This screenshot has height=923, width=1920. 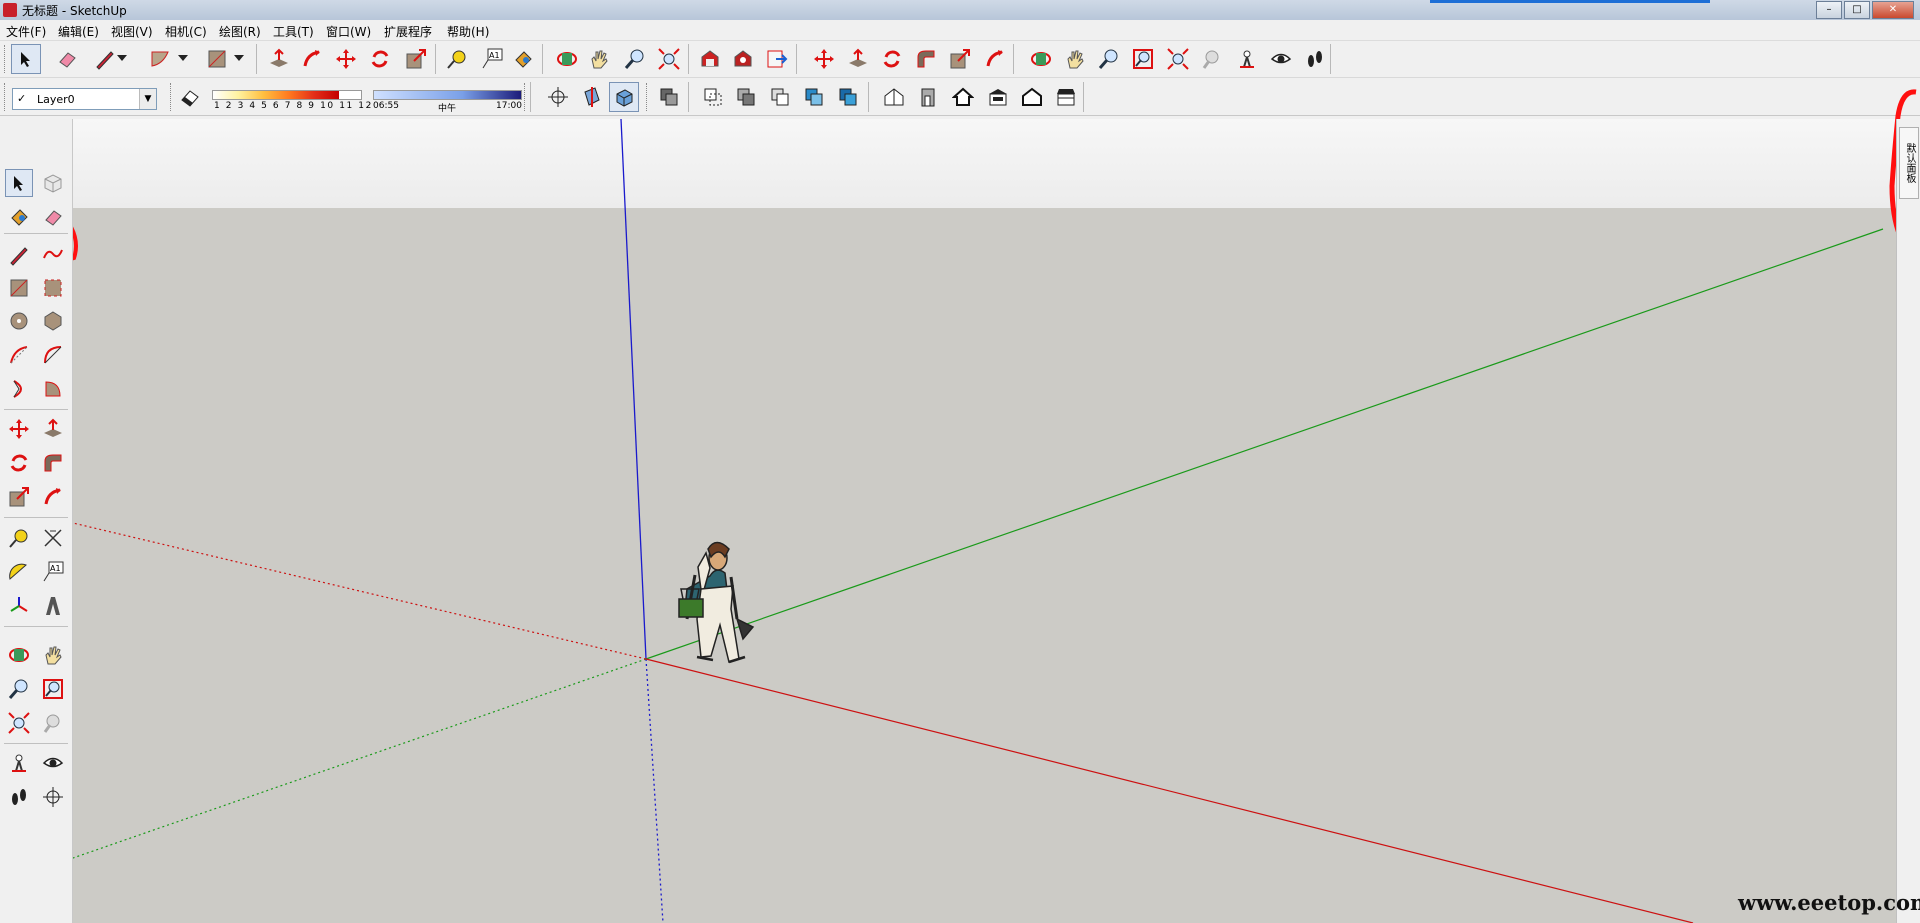 What do you see at coordinates (624, 97) in the screenshot?
I see `section-display-icon` at bounding box center [624, 97].